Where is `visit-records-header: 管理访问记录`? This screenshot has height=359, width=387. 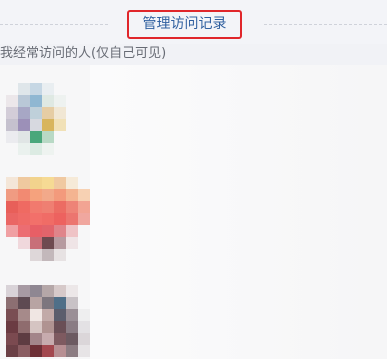 visit-records-header: 管理访问记录 is located at coordinates (193, 22).